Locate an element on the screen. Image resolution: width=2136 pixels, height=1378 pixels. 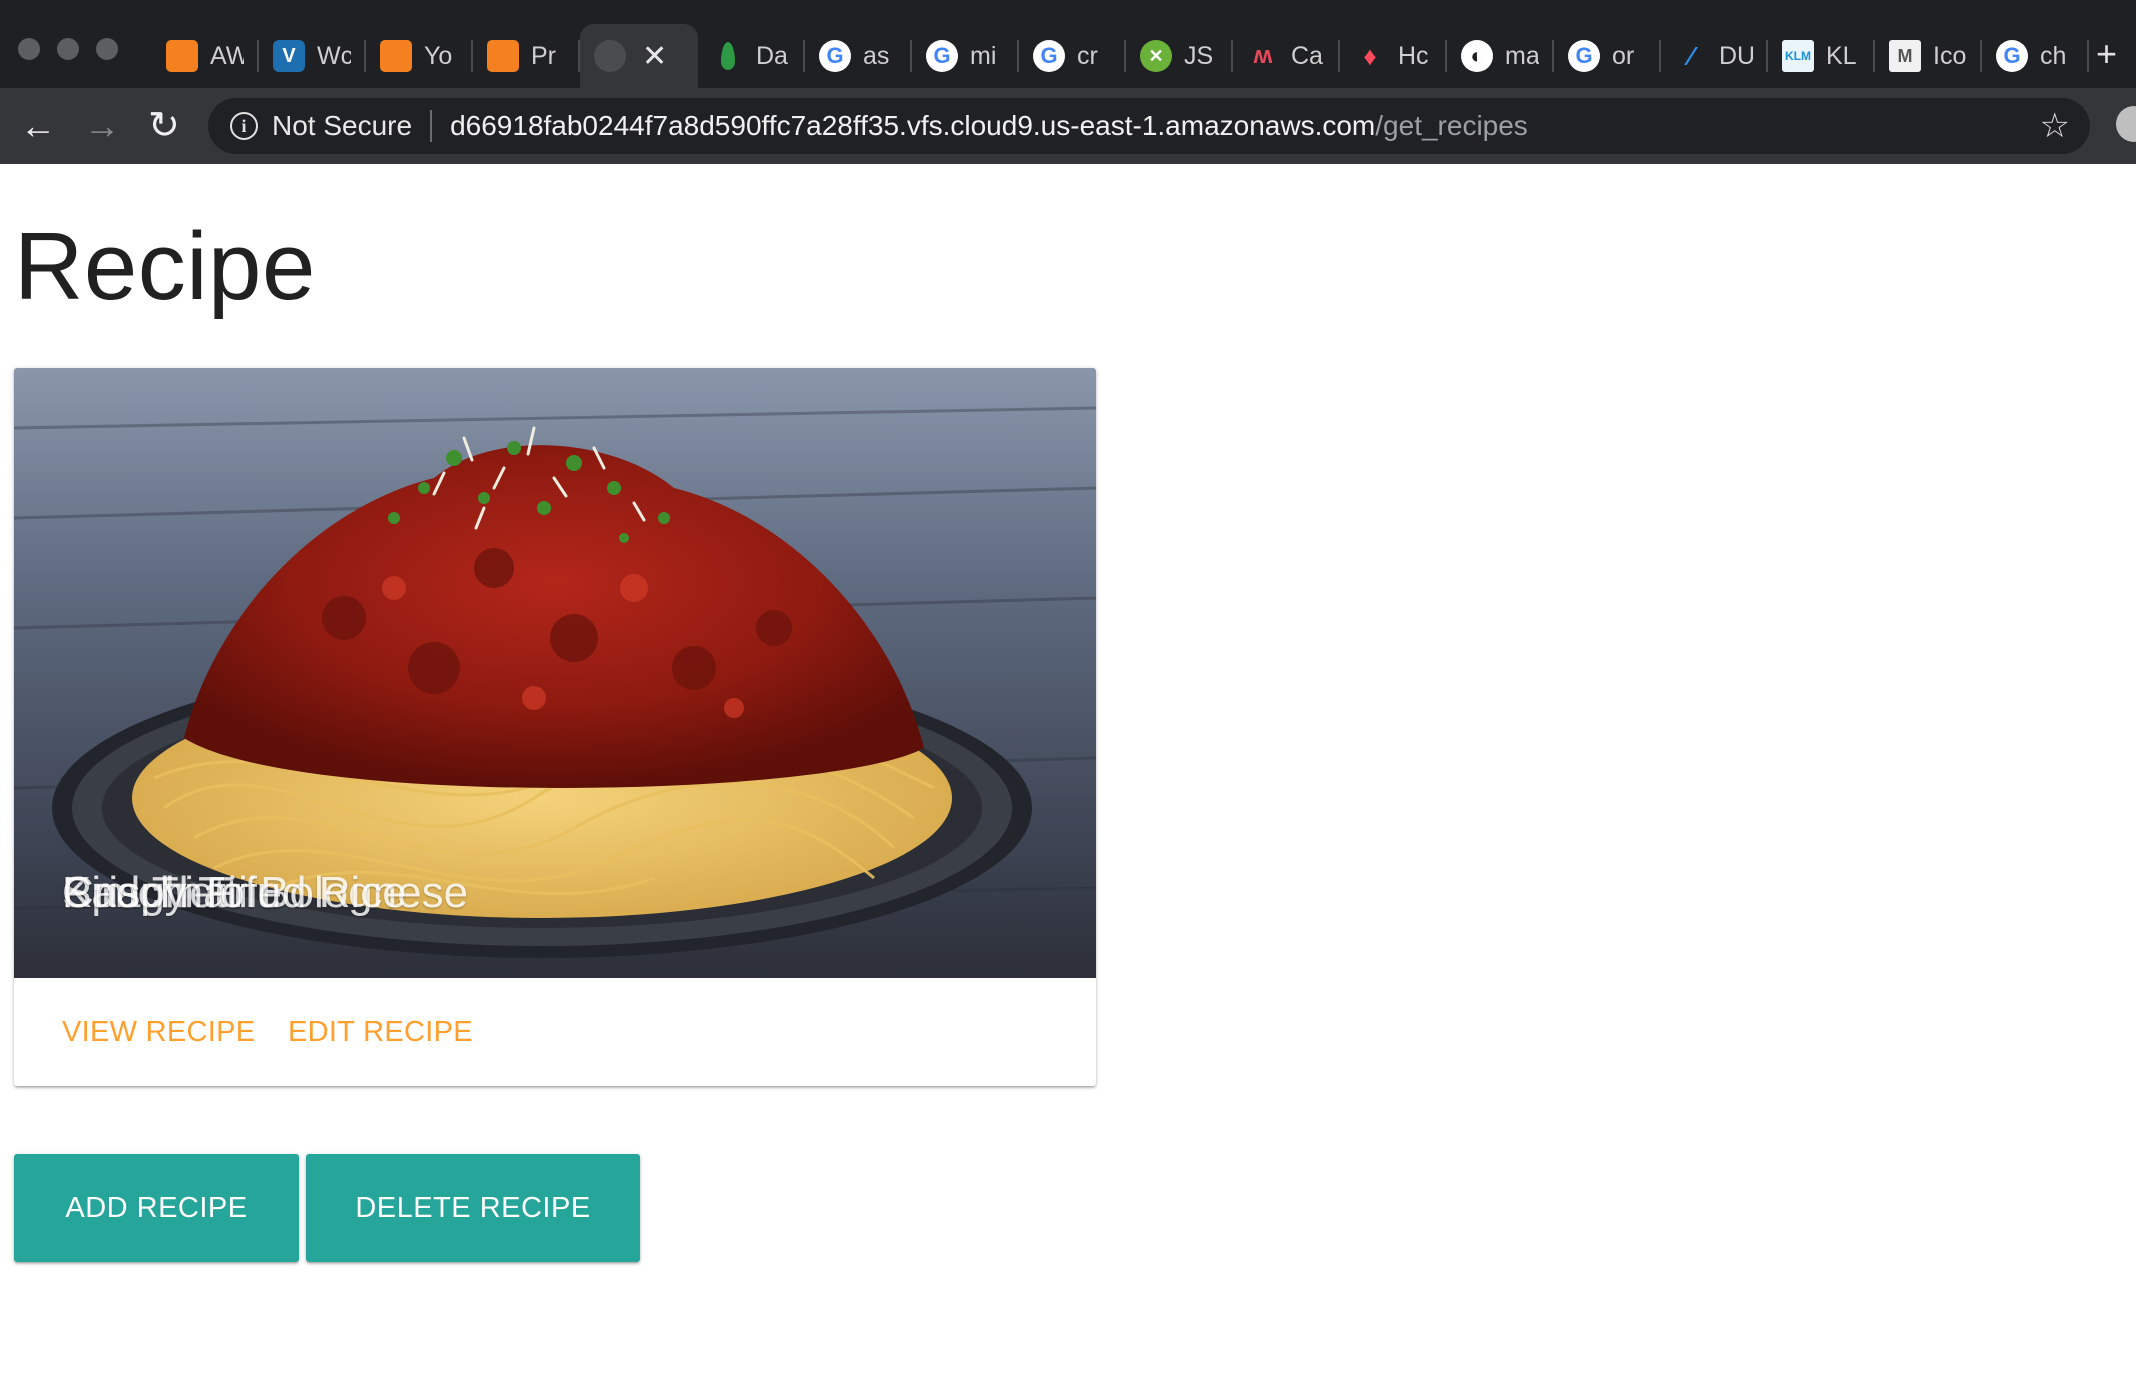
tab-label: as is located at coordinates (876, 55).